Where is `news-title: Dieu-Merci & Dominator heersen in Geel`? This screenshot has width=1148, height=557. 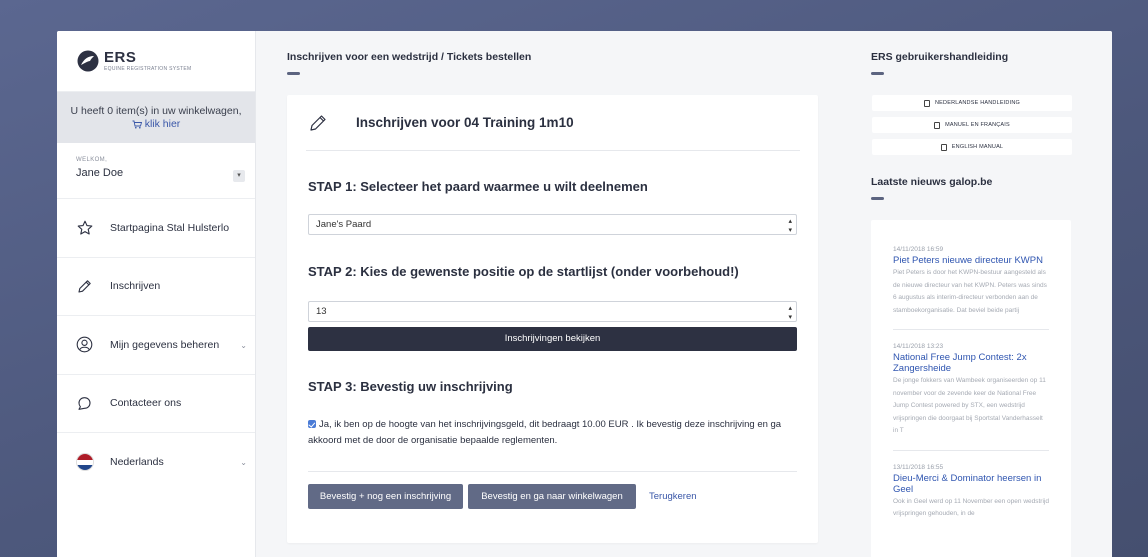
news-title: Dieu-Merci & Dominator heersen in Geel is located at coordinates (971, 484).